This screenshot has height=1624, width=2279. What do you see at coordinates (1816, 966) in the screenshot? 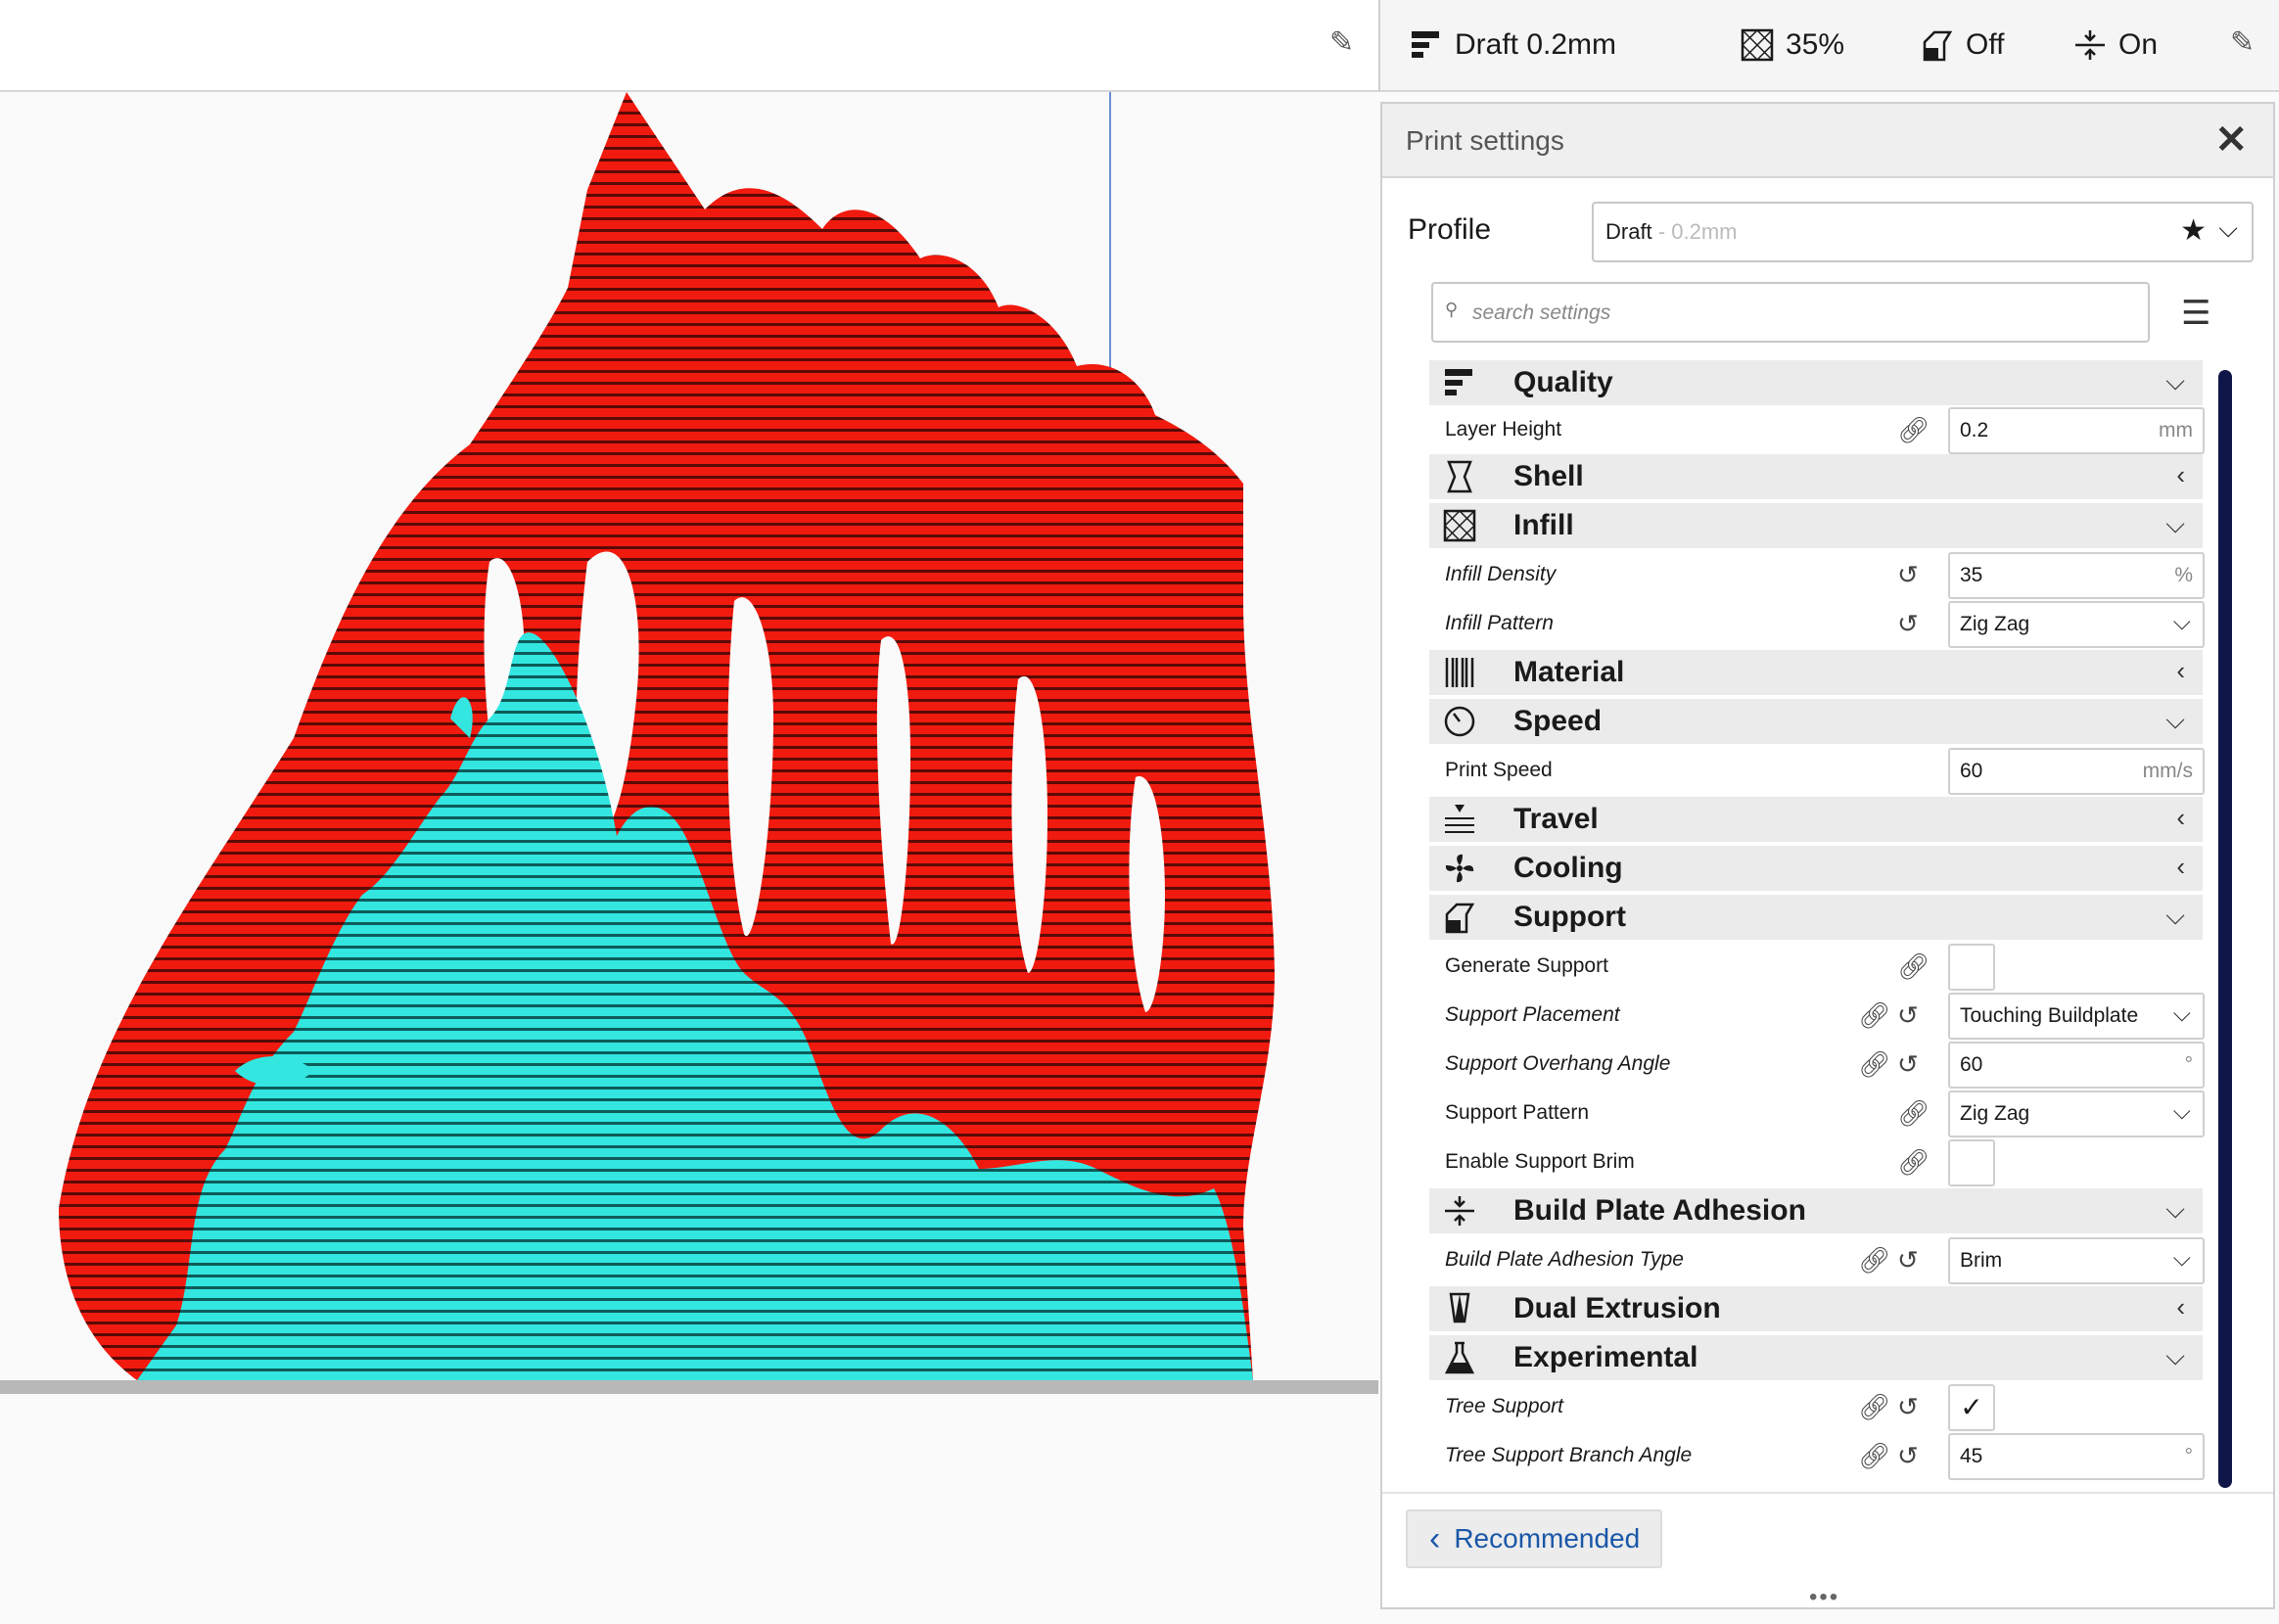
I see `setting-generate-support: Generate Support 🔗︎` at bounding box center [1816, 966].